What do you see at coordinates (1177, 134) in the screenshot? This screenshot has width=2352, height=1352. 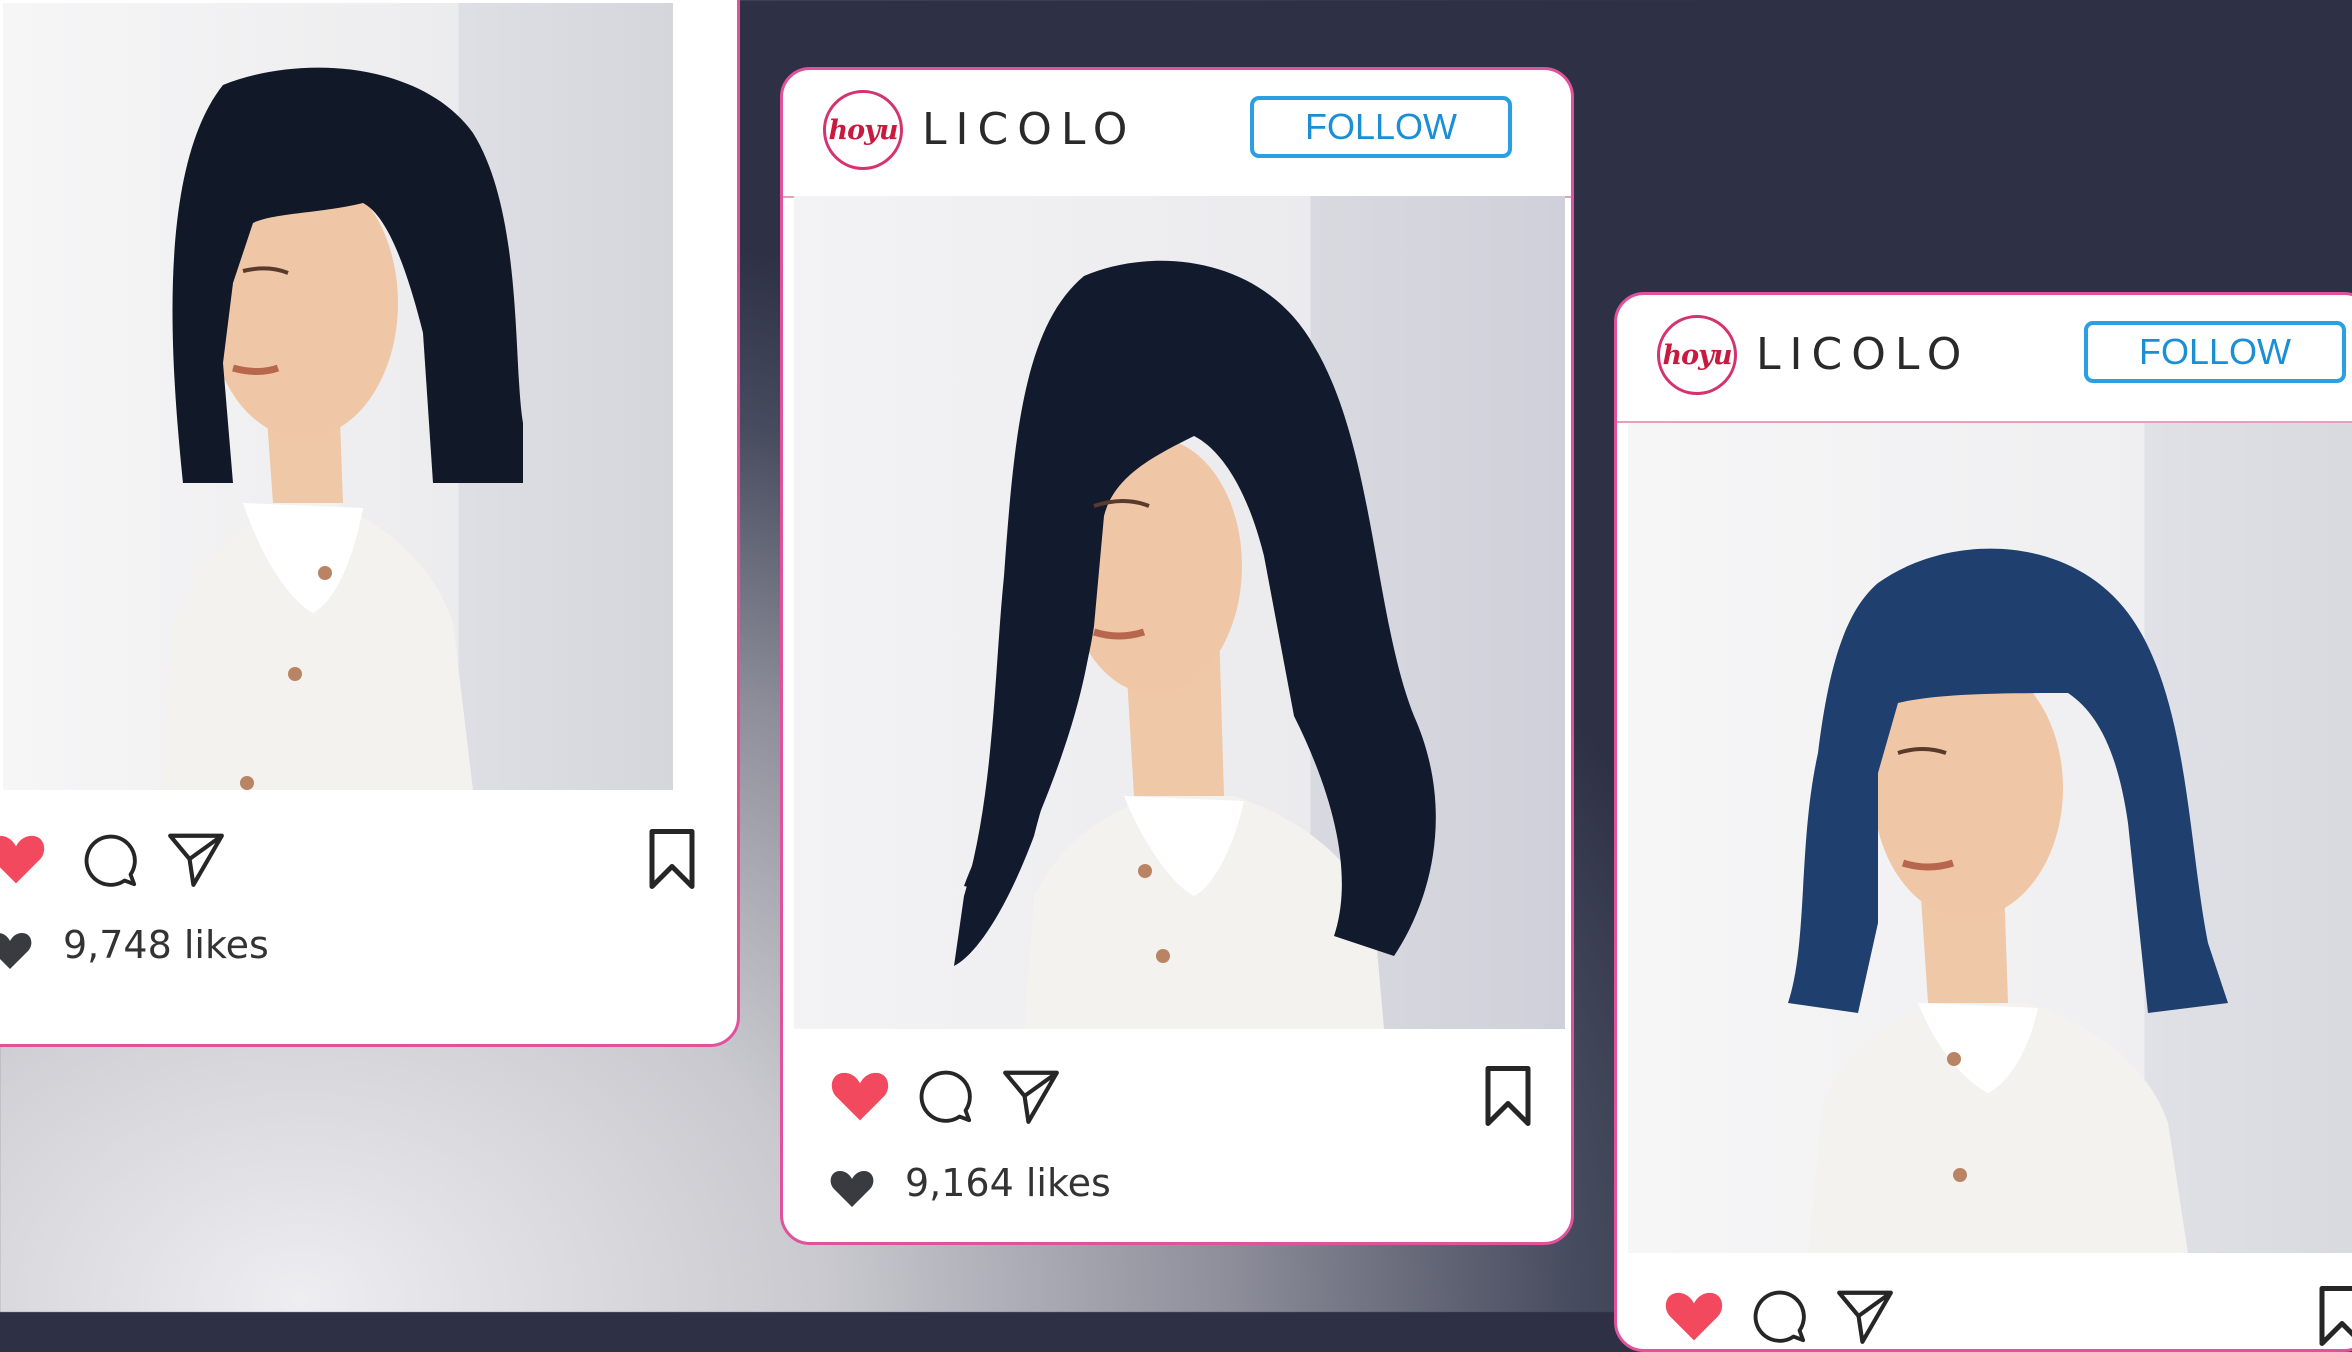 I see `post-header-2: hoyu LICOLO FOLLOW` at bounding box center [1177, 134].